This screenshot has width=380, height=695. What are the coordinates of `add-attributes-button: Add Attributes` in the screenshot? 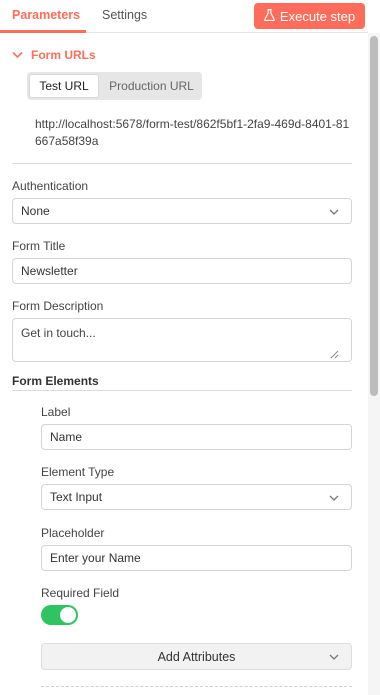 It's located at (196, 656).